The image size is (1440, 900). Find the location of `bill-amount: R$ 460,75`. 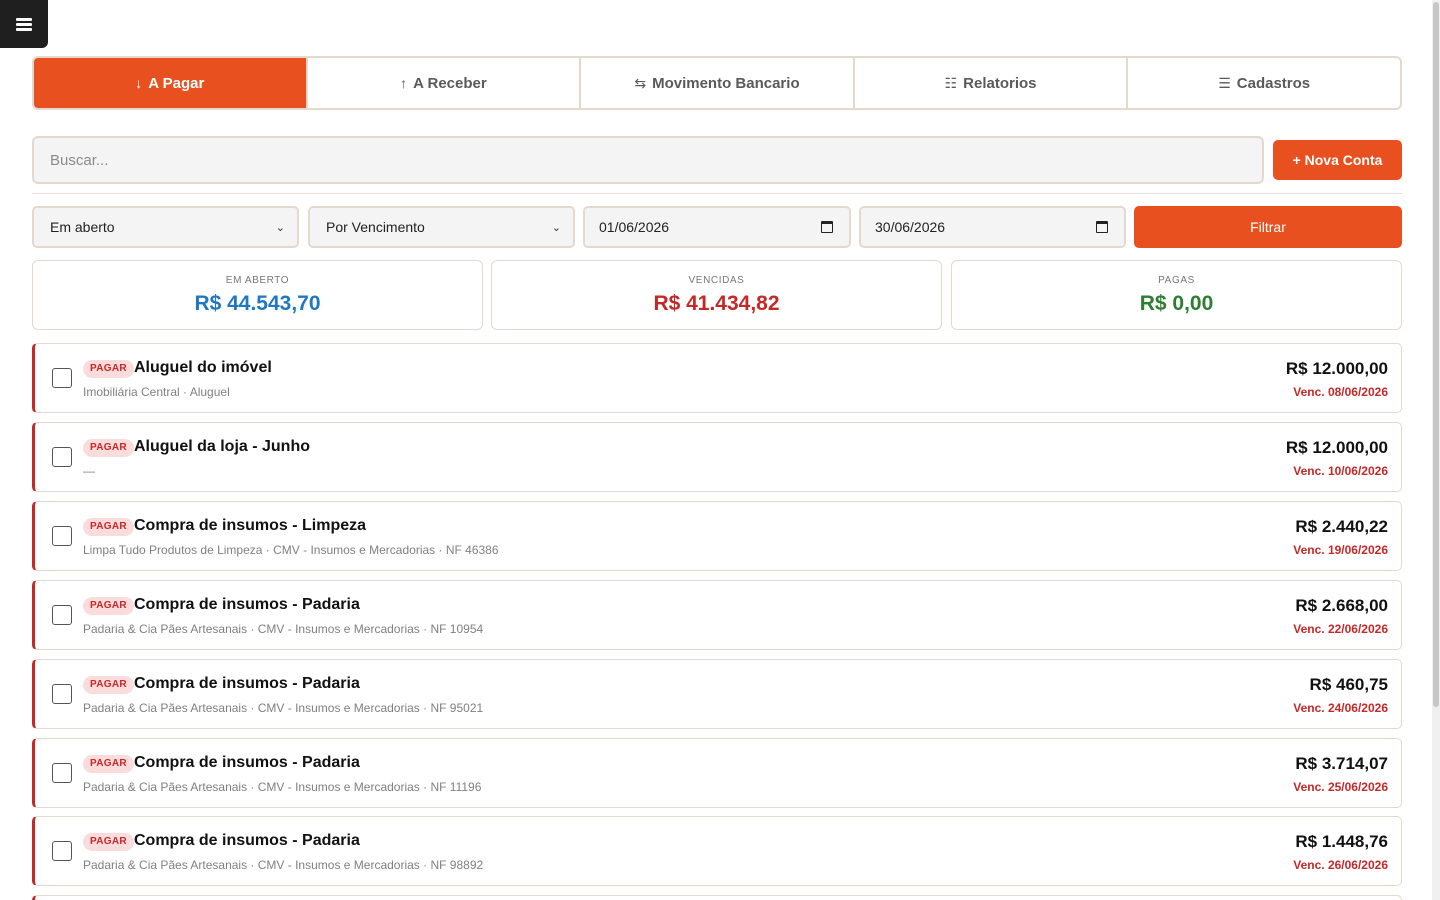

bill-amount: R$ 460,75 is located at coordinates (1348, 684).